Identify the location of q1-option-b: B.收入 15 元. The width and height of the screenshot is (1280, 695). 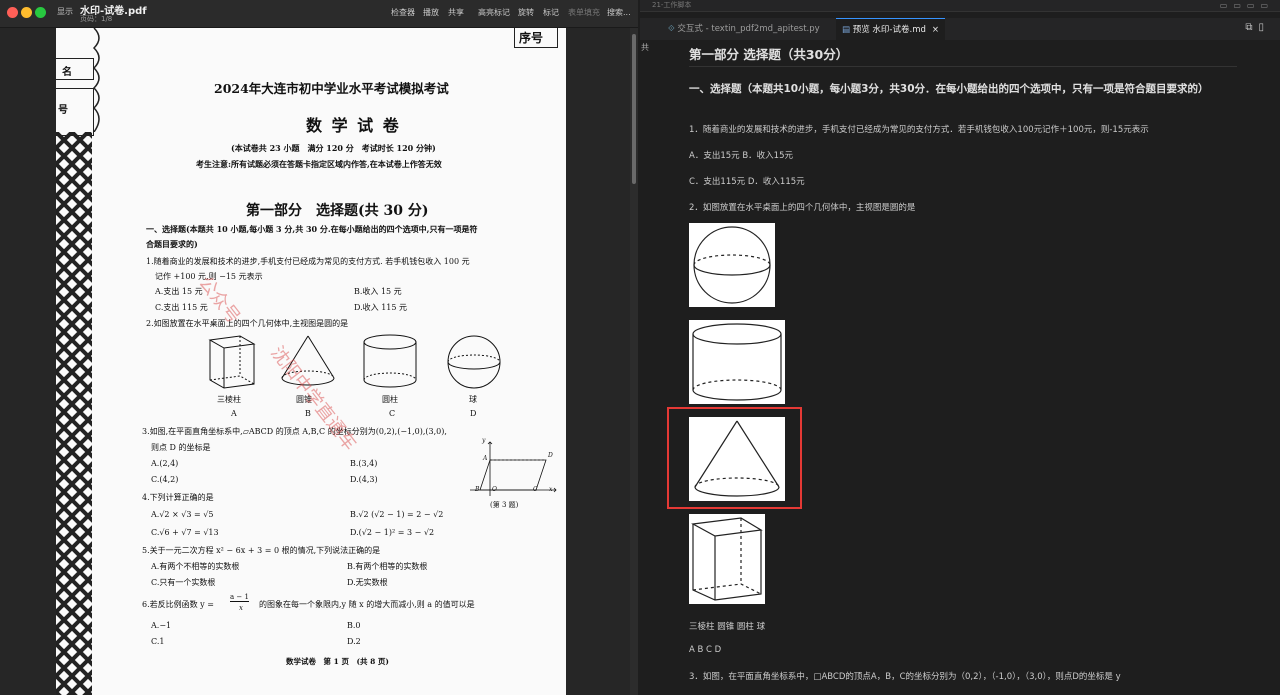
(378, 291).